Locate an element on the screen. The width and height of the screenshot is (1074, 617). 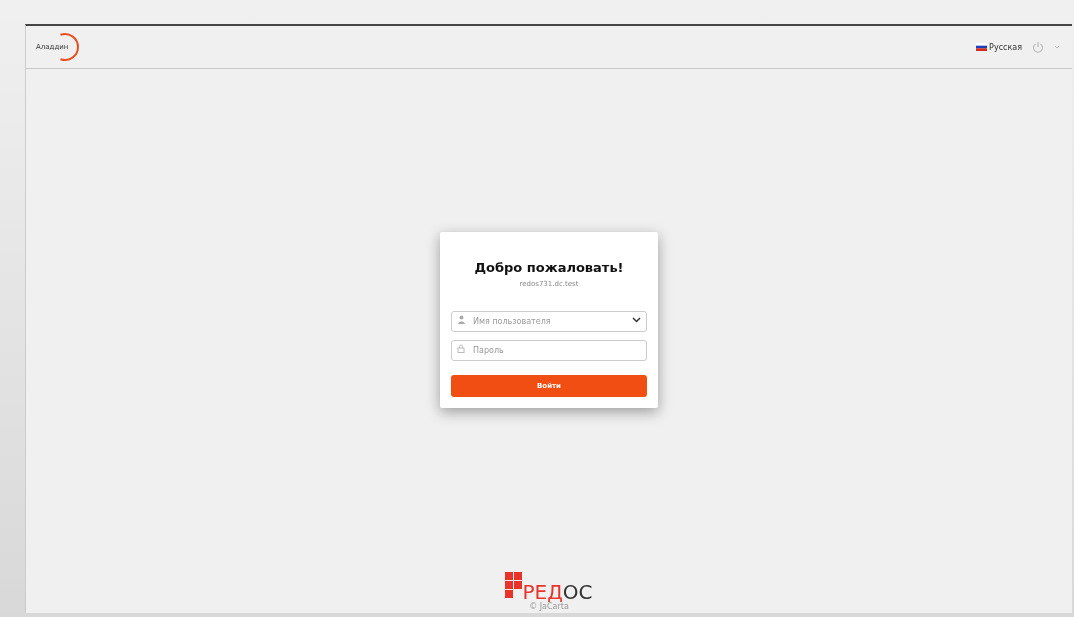
chevron-down-icon is located at coordinates (636, 320).